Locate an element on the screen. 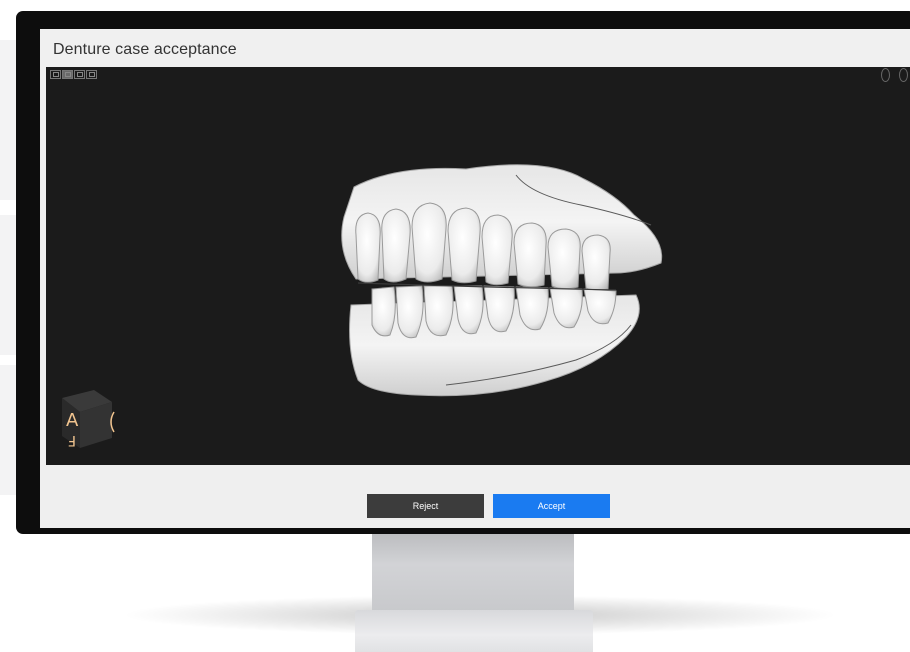  reject-button: Reject is located at coordinates (425, 506).